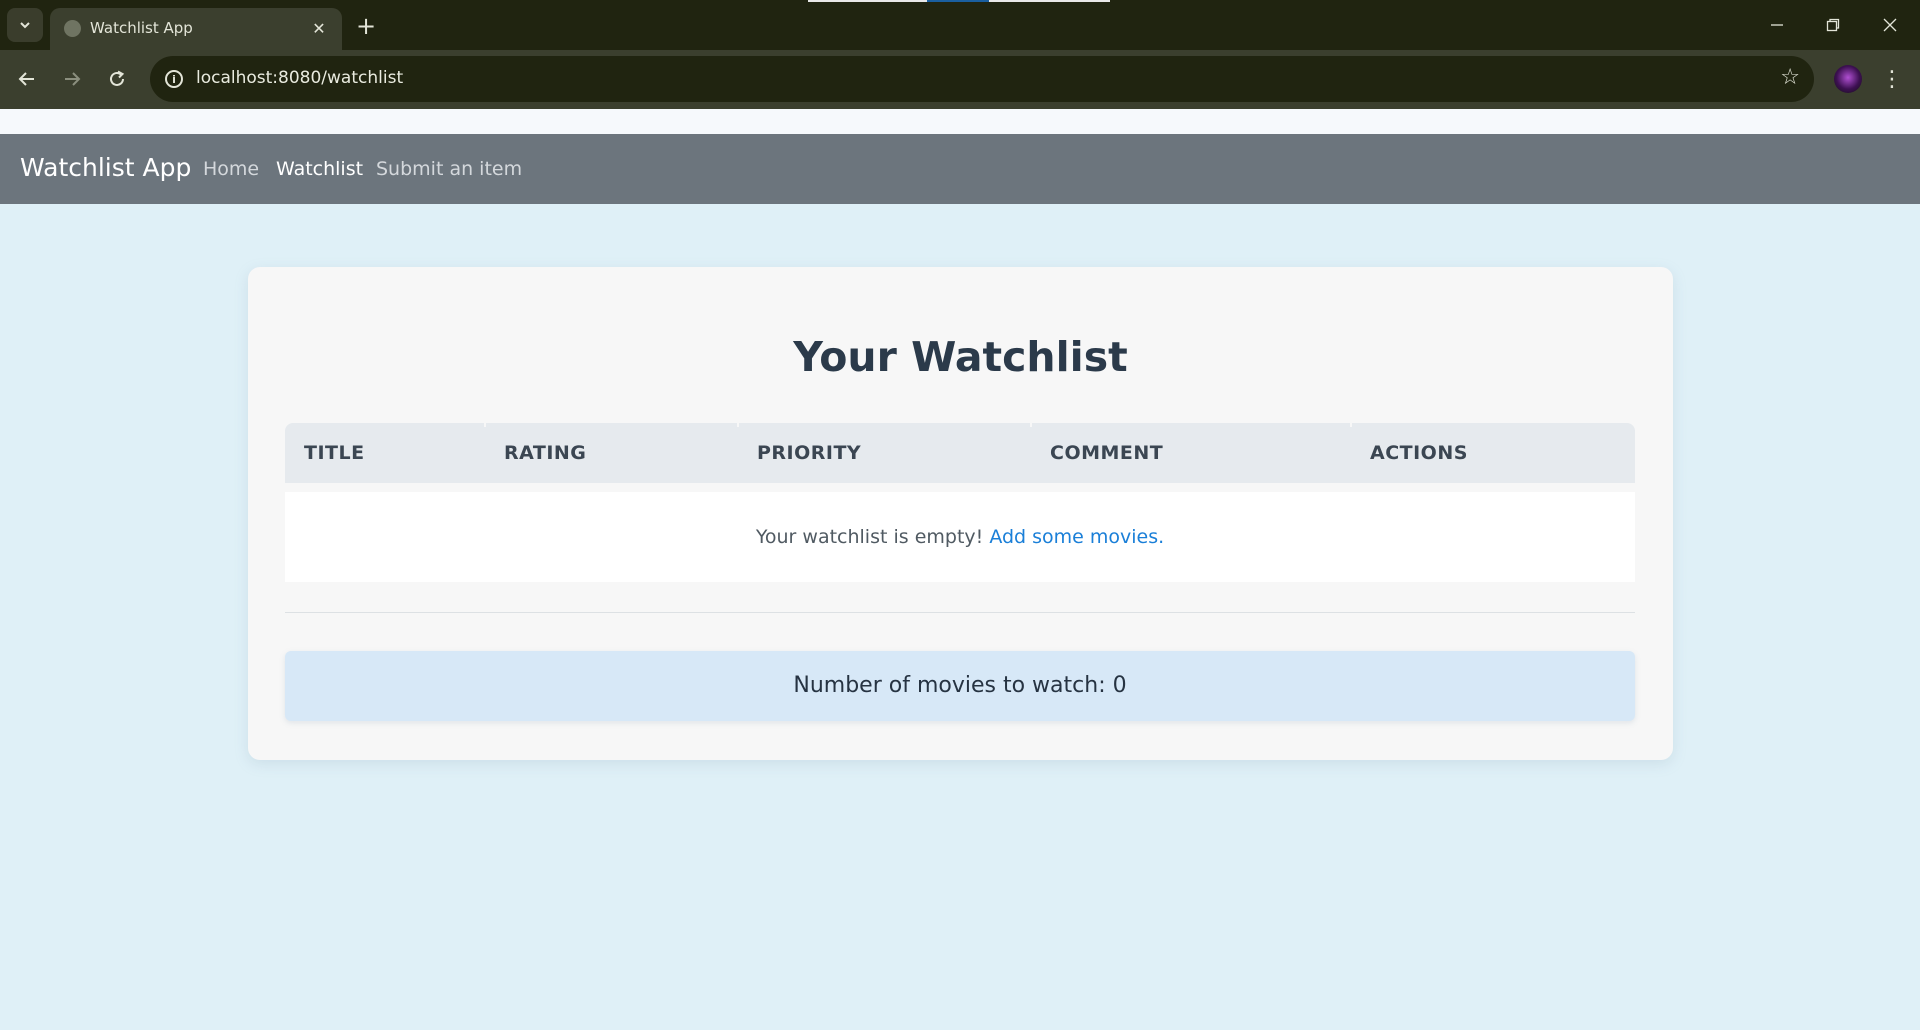 This screenshot has height=1030, width=1920. What do you see at coordinates (299, 78) in the screenshot?
I see `url-text: localhost:8080/watchlist` at bounding box center [299, 78].